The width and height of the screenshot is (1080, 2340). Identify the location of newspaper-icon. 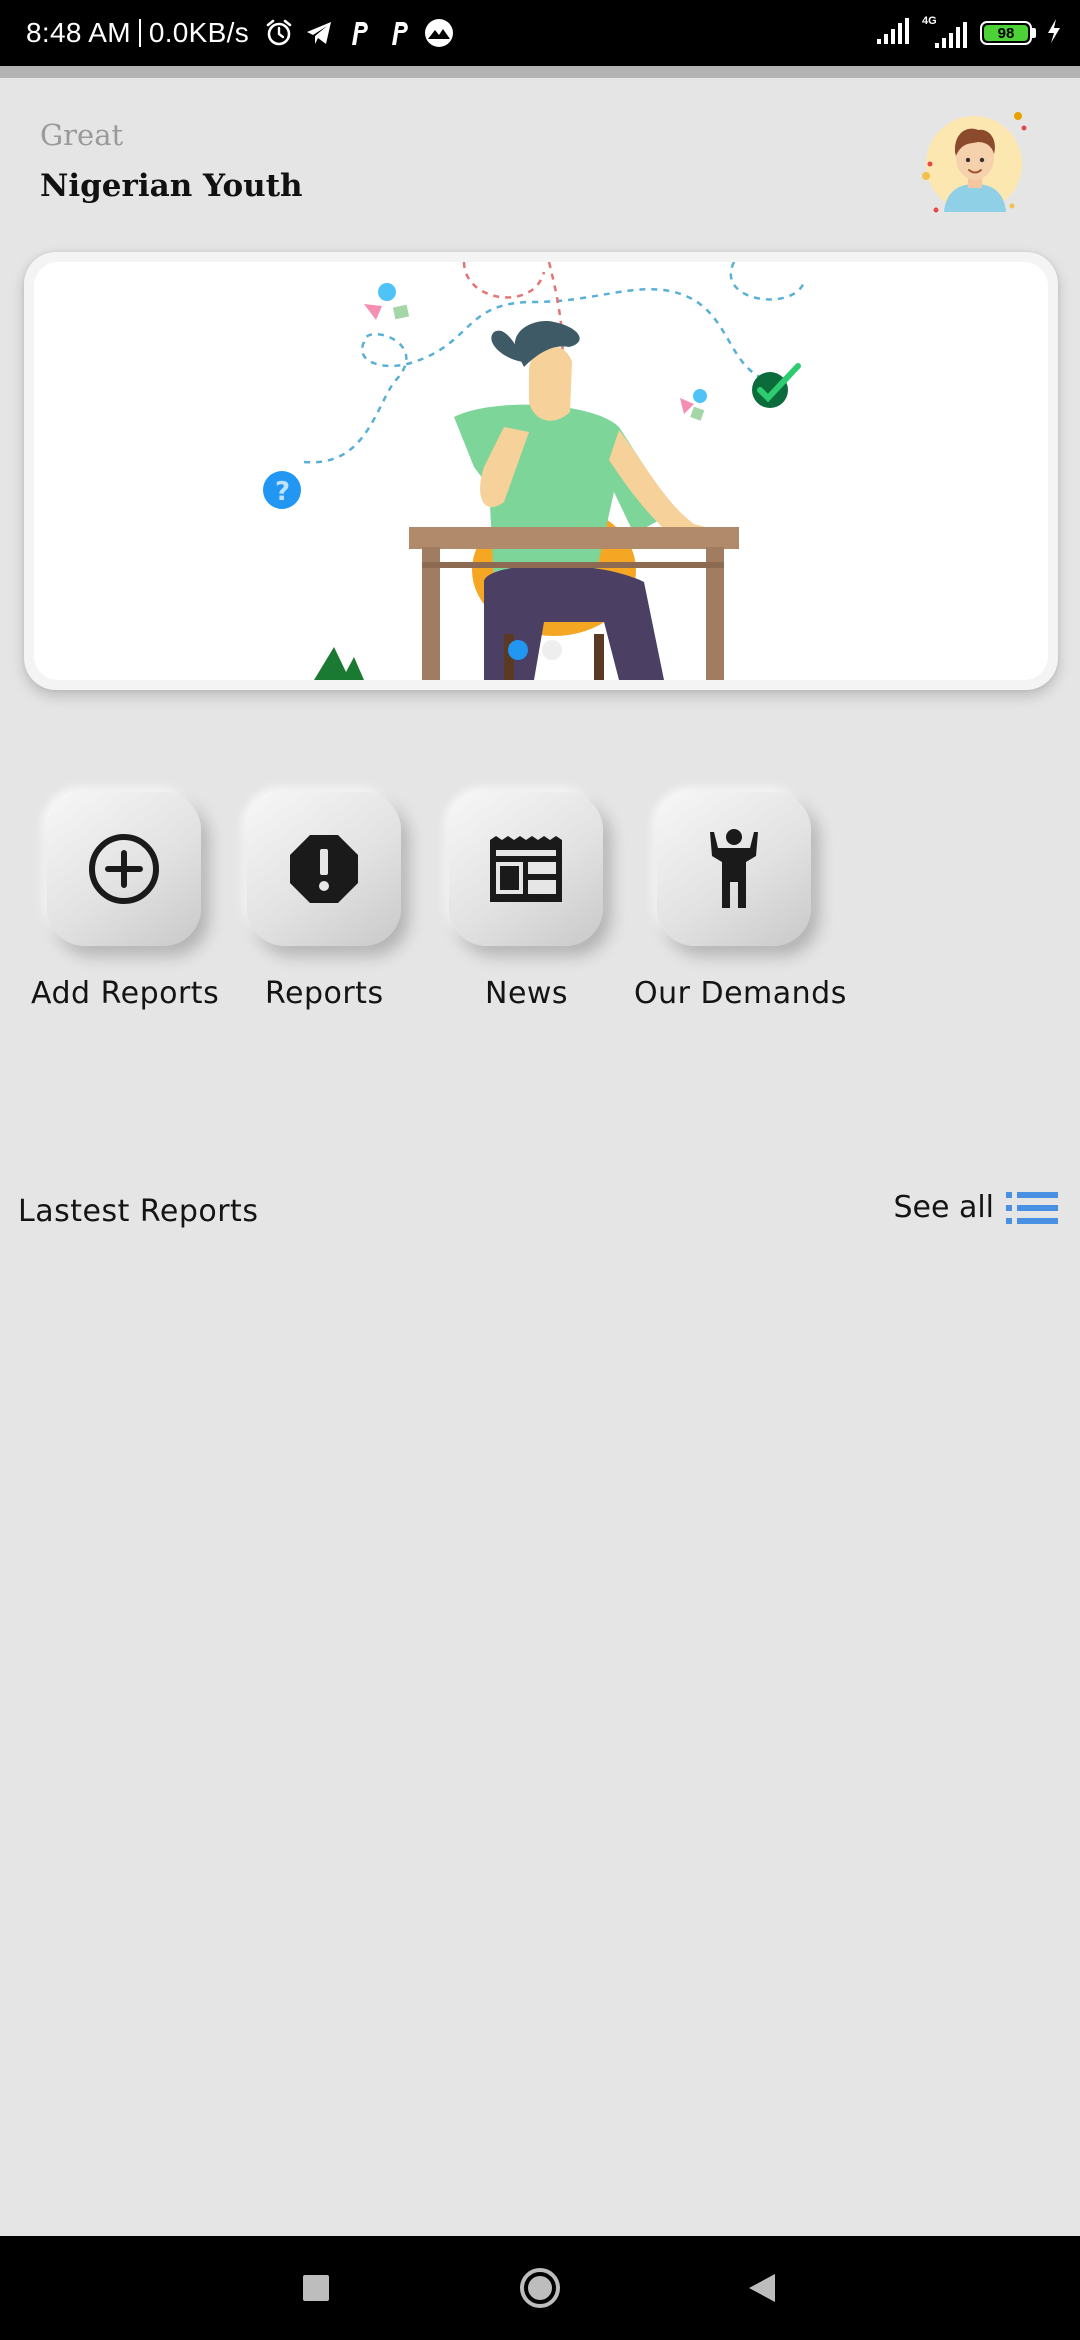
(526, 869).